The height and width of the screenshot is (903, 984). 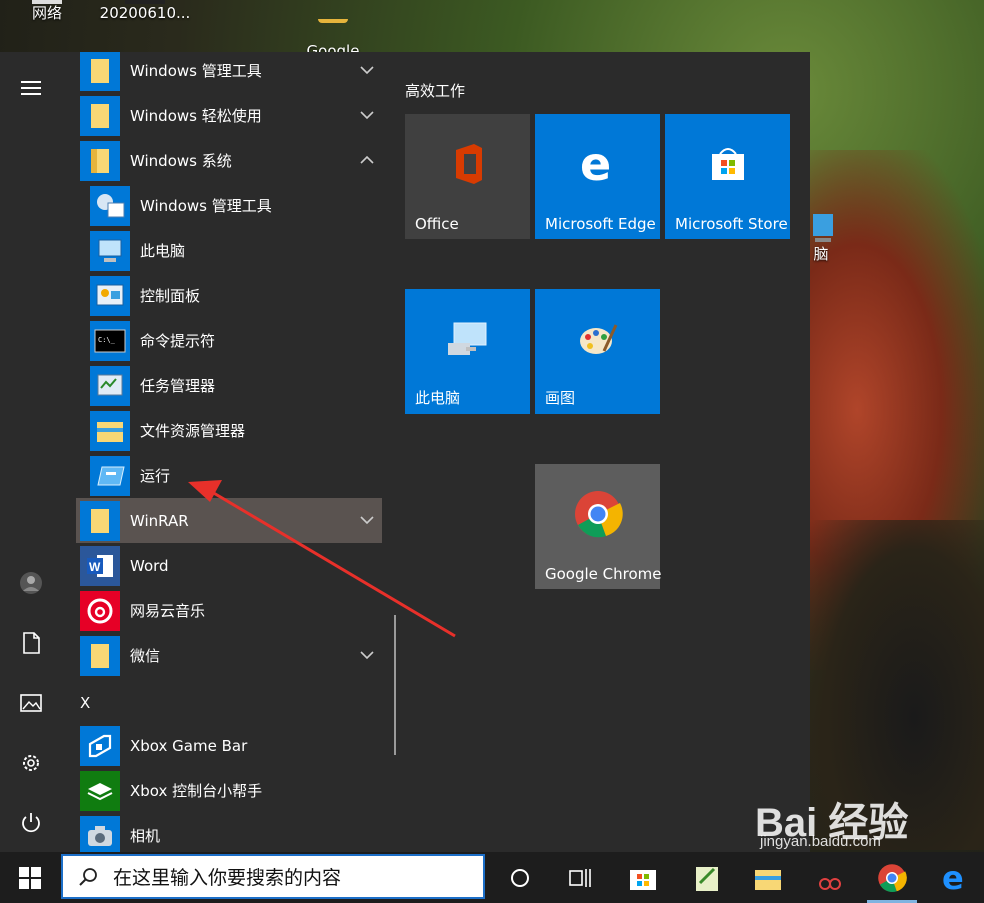 I want to click on annotation-arrow, so click(x=322, y=559).